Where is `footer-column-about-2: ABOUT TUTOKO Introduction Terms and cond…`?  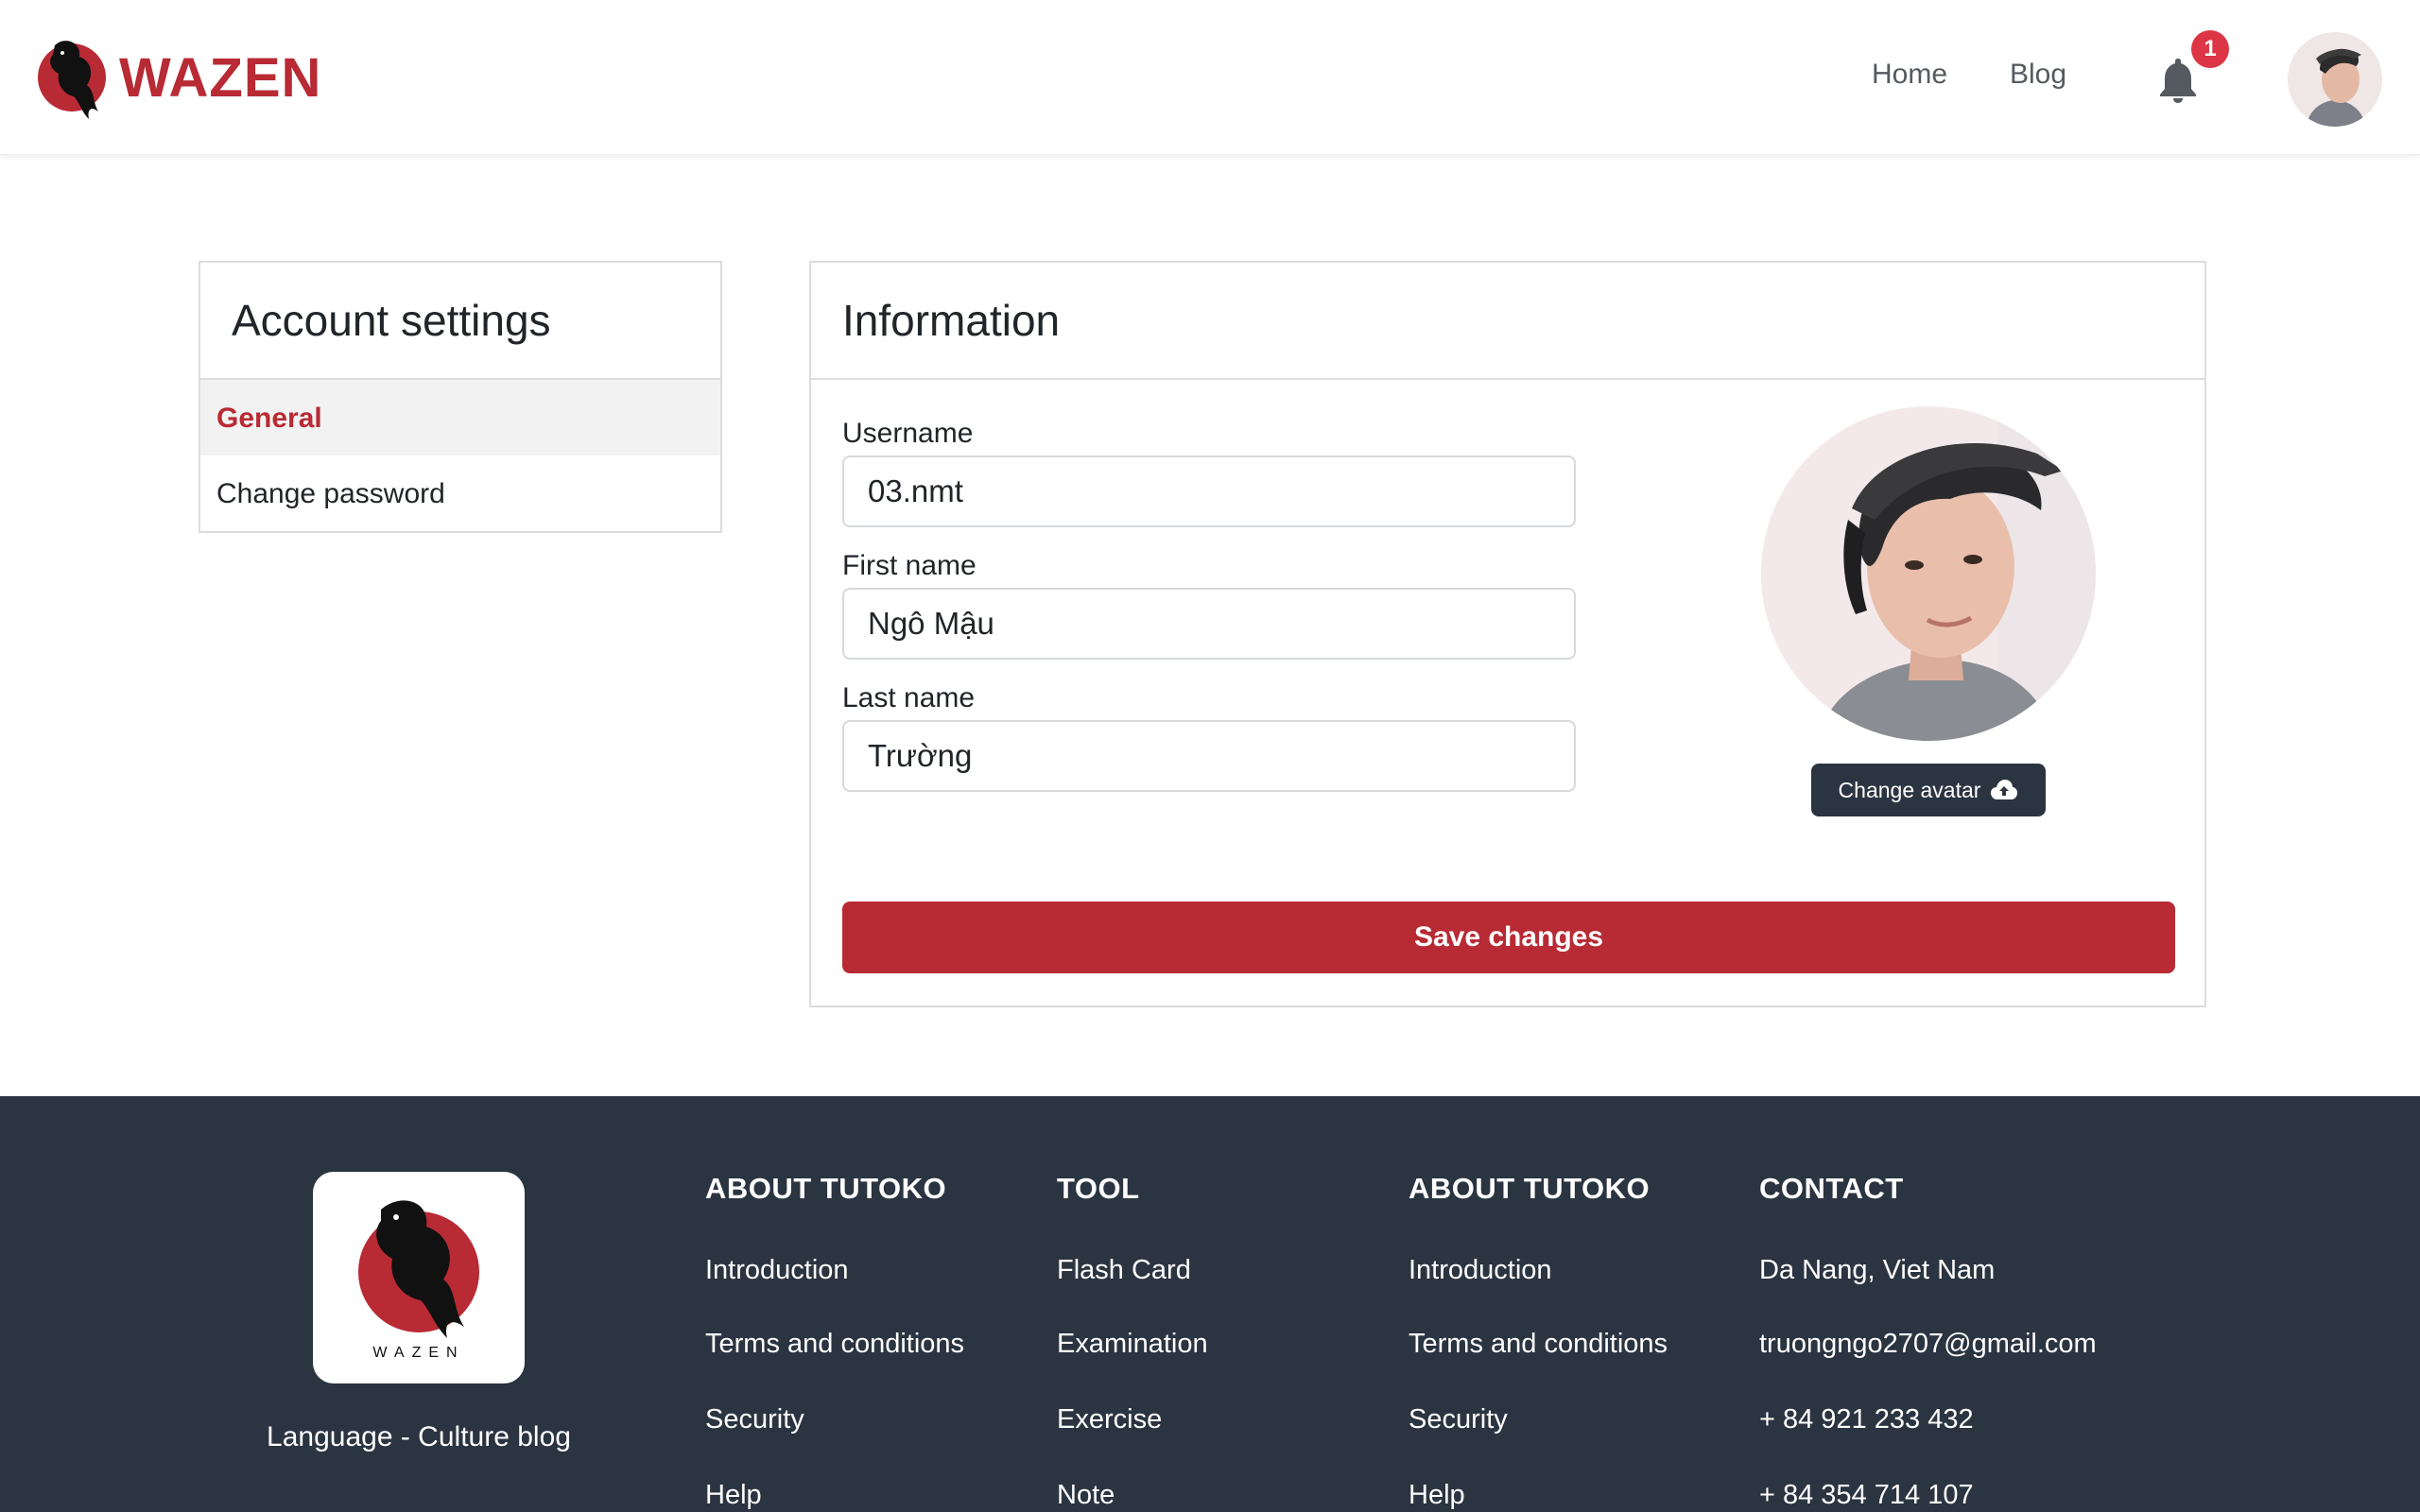
footer-column-about-2: ABOUT TUTOKO Introduction Terms and cond… is located at coordinates (1538, 1342).